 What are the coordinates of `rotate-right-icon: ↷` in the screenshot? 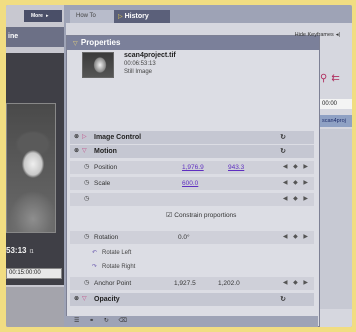 It's located at (95, 267).